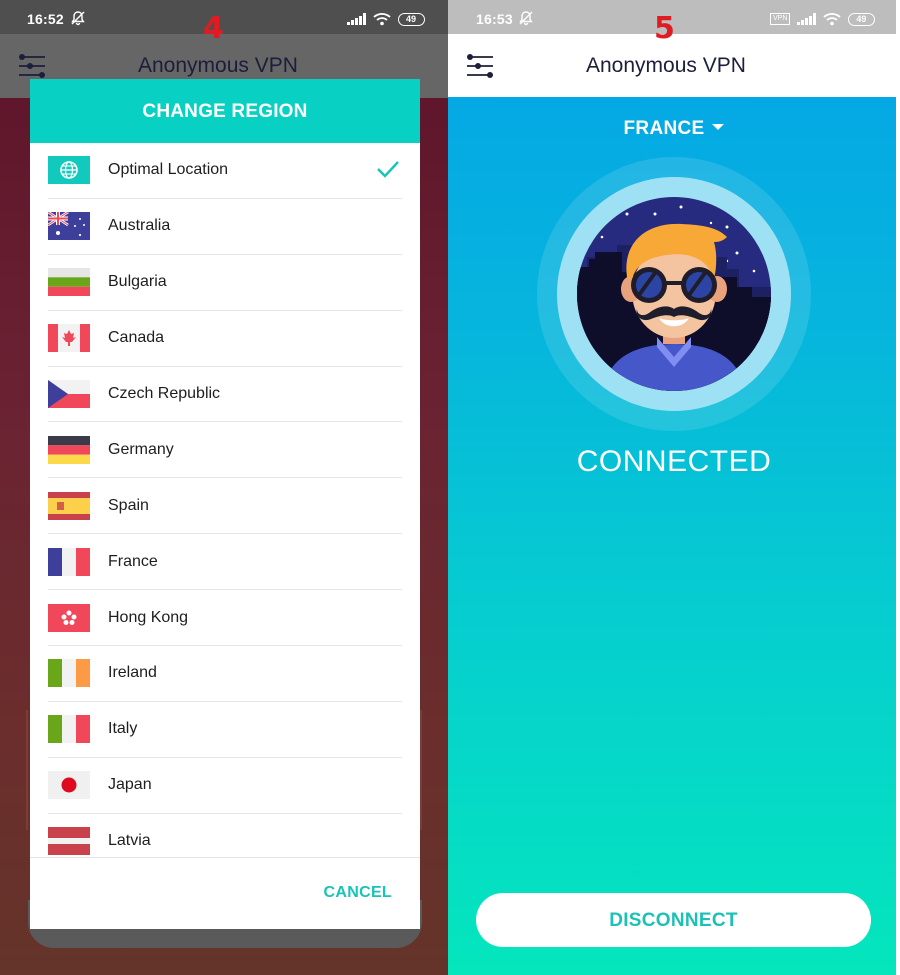 The width and height of the screenshot is (900, 975). What do you see at coordinates (69, 785) in the screenshot?
I see `flag-jp-icon` at bounding box center [69, 785].